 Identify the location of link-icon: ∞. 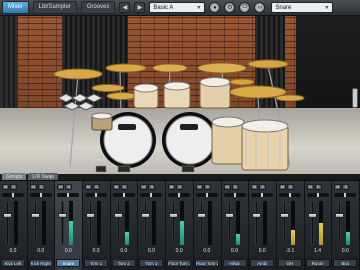
(260, 7).